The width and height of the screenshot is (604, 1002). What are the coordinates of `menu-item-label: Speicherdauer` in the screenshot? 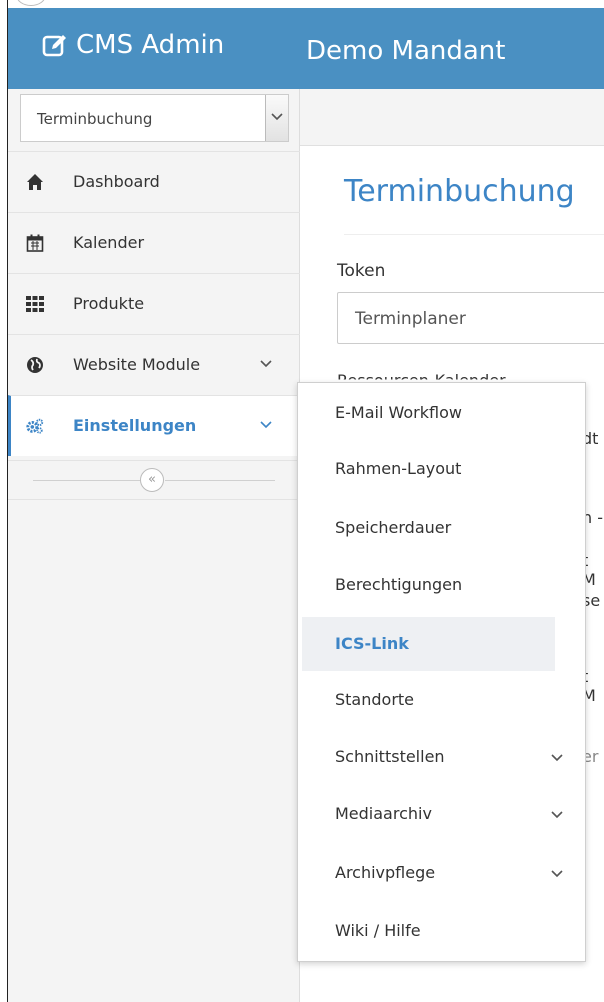 It's located at (393, 527).